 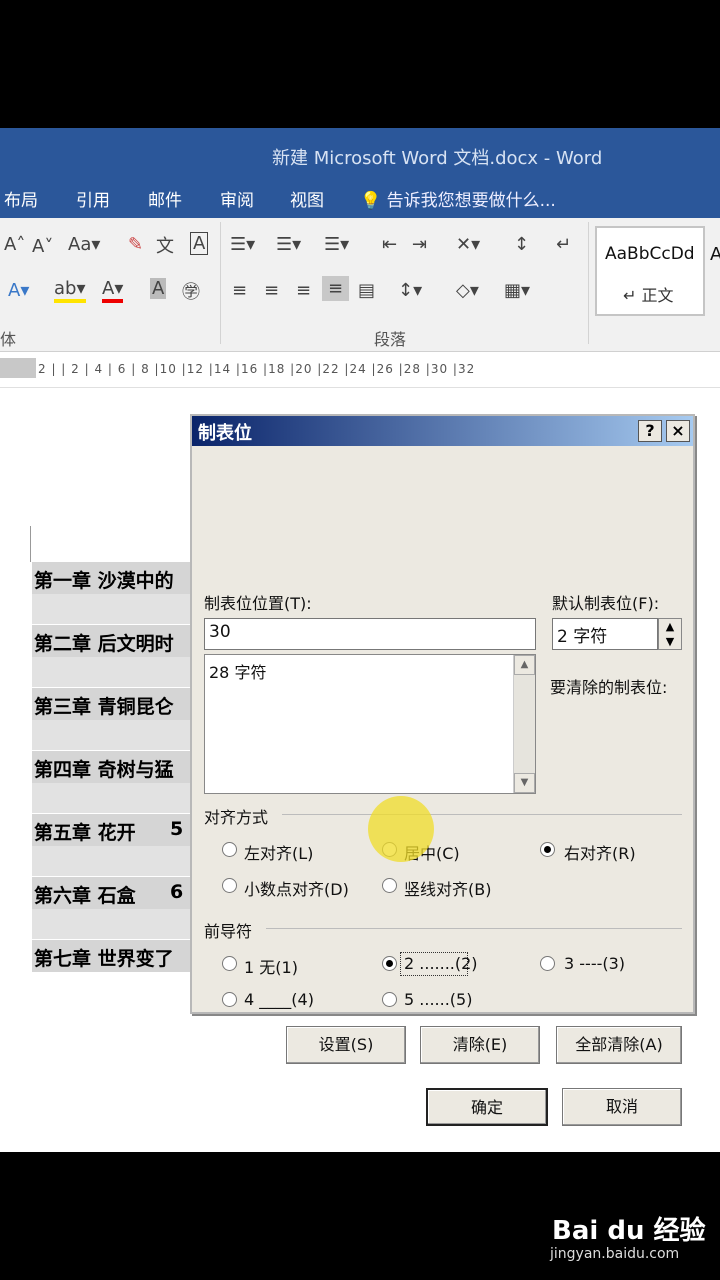 I want to click on leader-dash-radio, so click(x=547, y=963).